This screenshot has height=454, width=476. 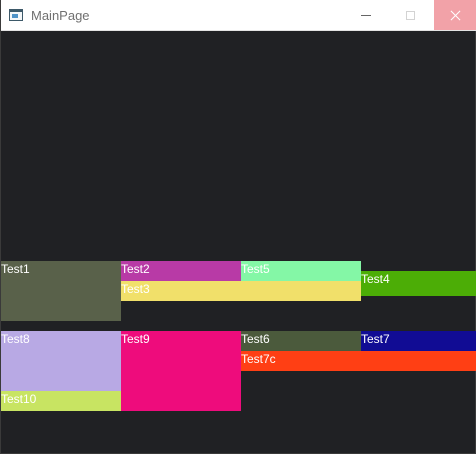 I want to click on tile-label: Test10, so click(x=19, y=399).